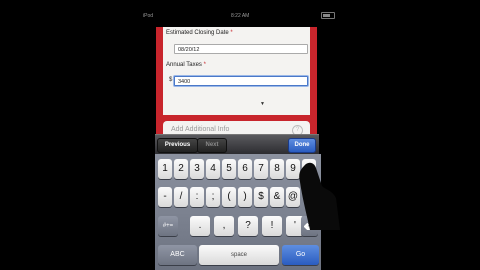 This screenshot has height=270, width=480. Describe the element at coordinates (261, 169) in the screenshot. I see `key-7: 7` at that location.